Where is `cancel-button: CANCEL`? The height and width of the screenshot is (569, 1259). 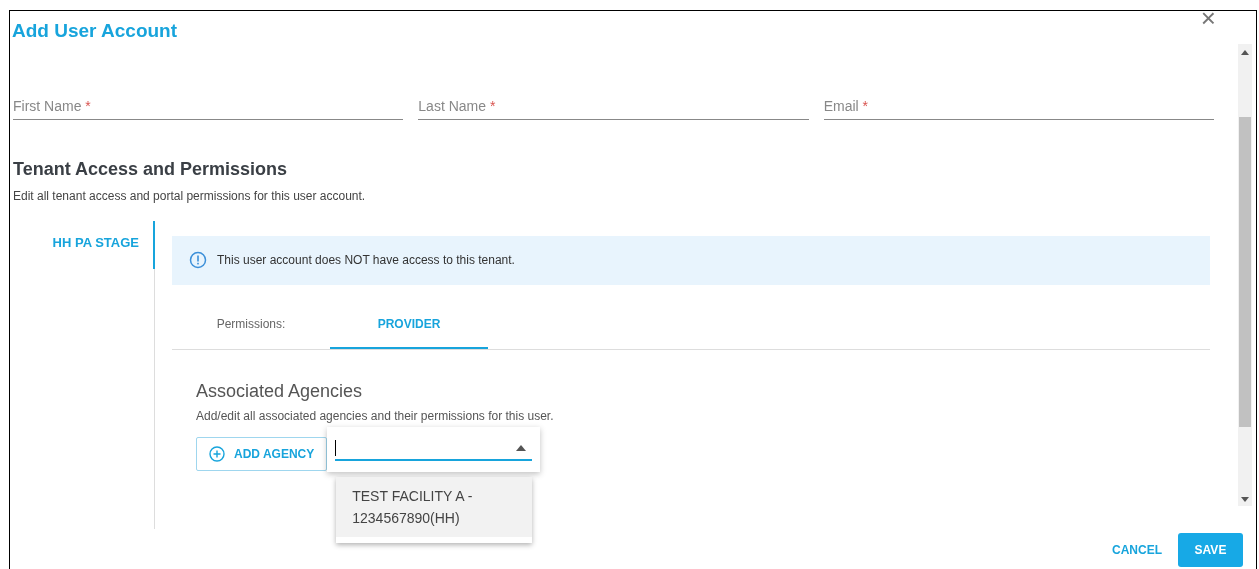 cancel-button: CANCEL is located at coordinates (1137, 550).